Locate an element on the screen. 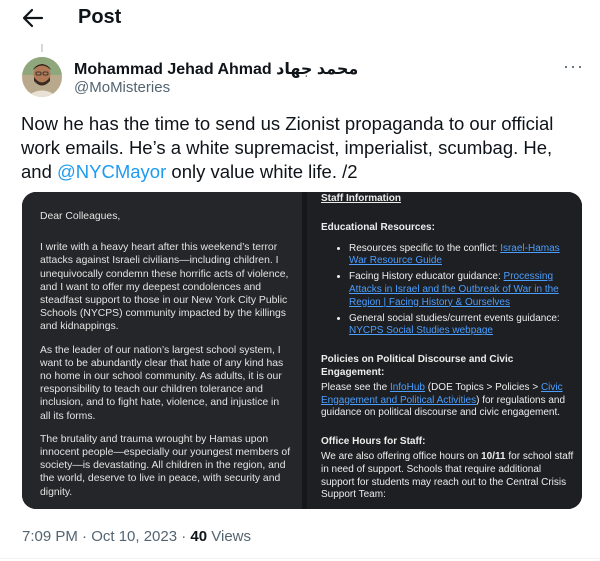  resource-text: Resources specific to the conflict: is located at coordinates (425, 248).